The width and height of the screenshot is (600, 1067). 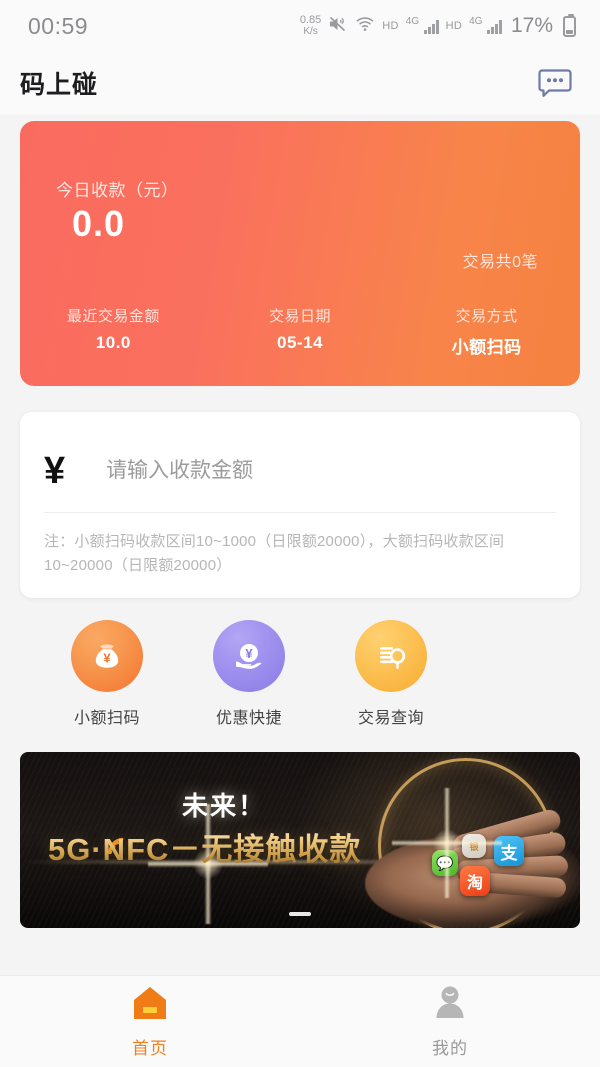 What do you see at coordinates (248, 718) in the screenshot?
I see `action-label: 优惠快捷` at bounding box center [248, 718].